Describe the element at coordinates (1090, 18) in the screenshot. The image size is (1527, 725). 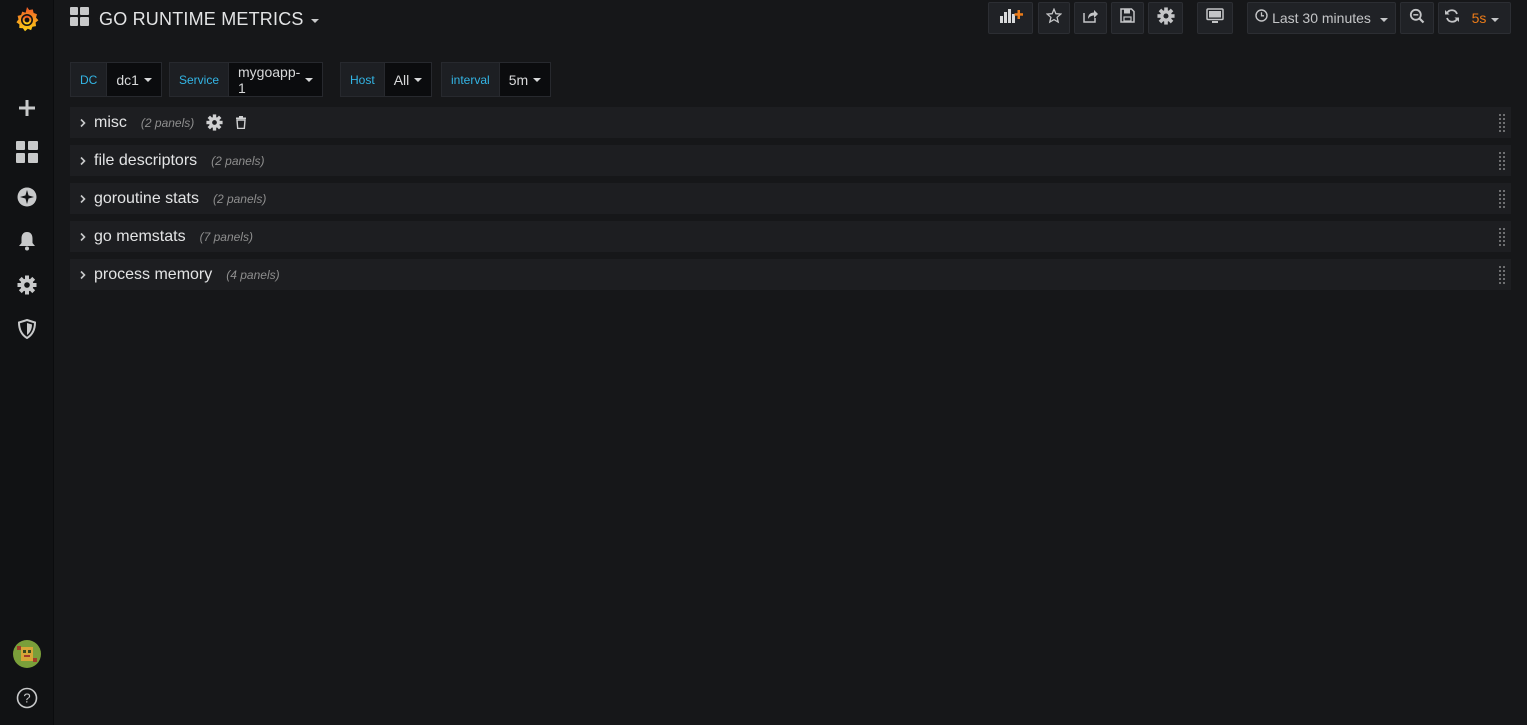
I see `share-button` at that location.